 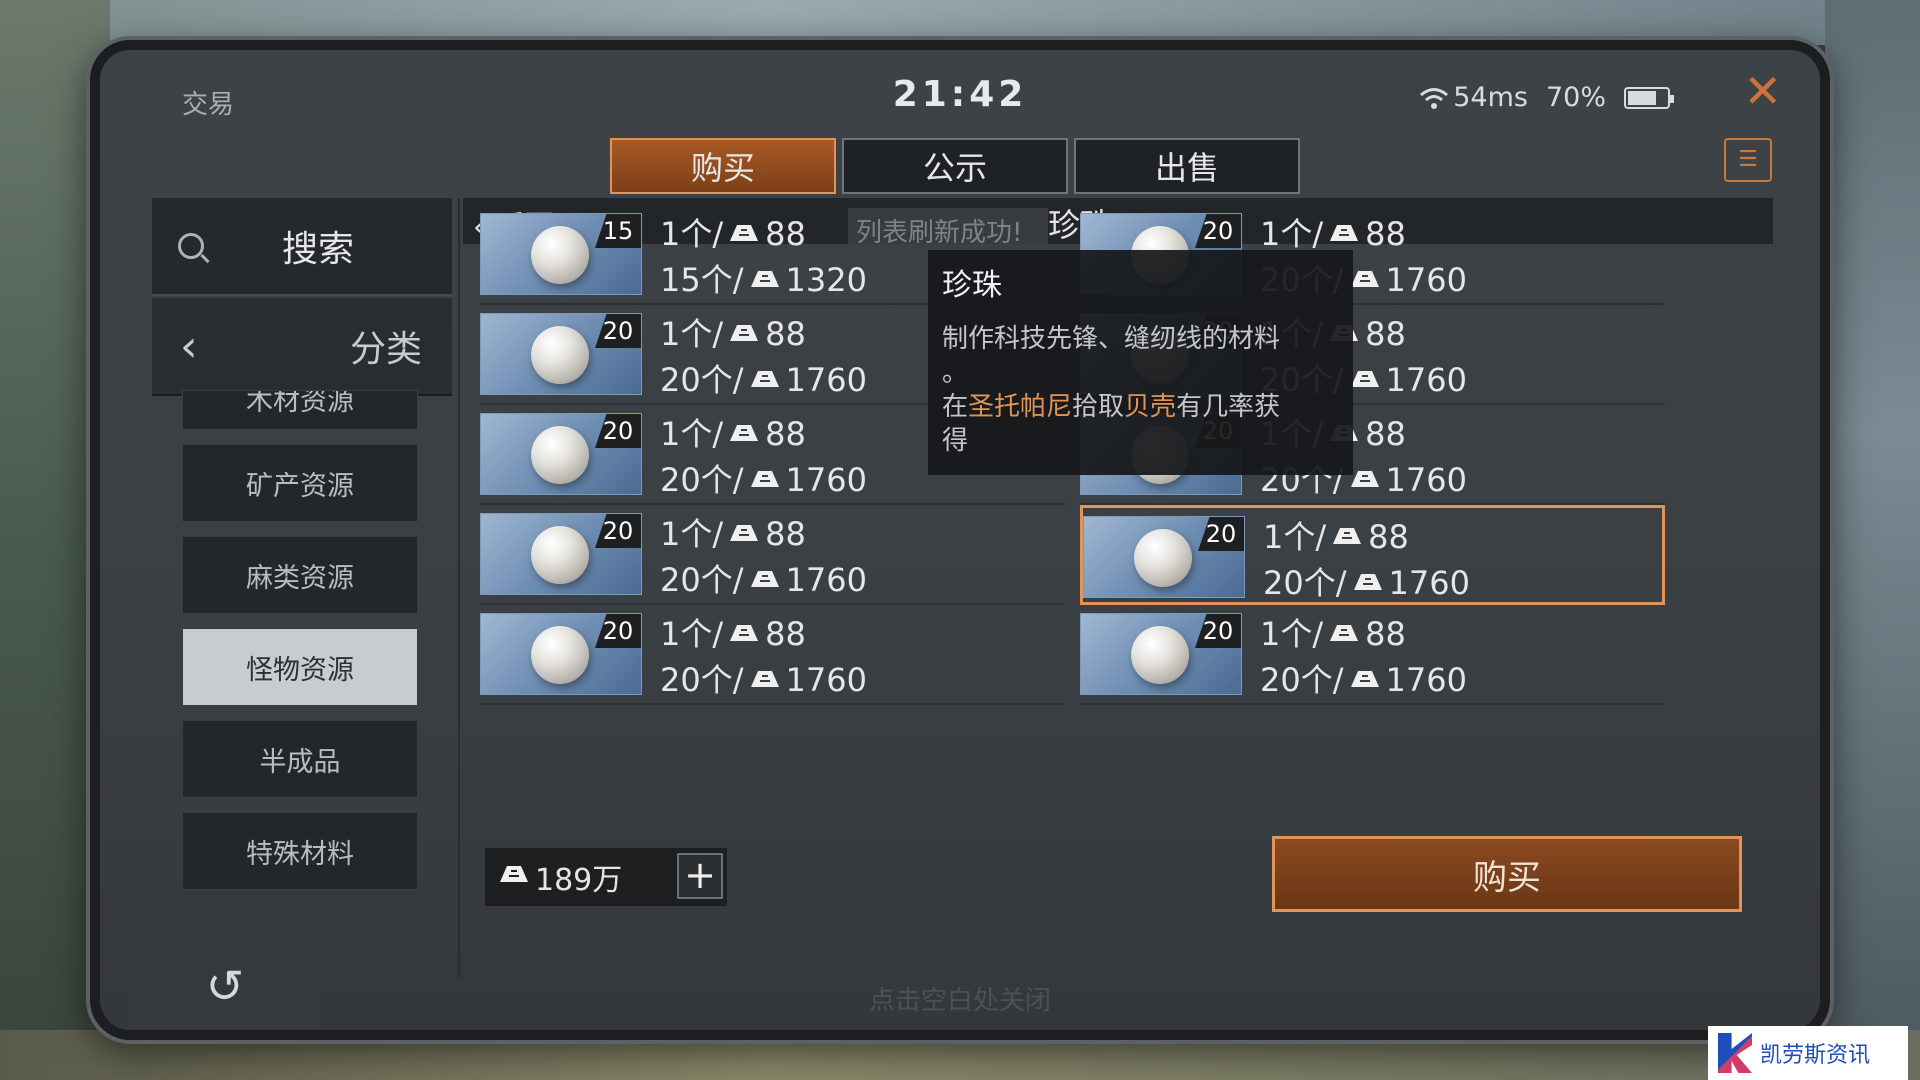 I want to click on balance-value: 189万, so click(x=579, y=880).